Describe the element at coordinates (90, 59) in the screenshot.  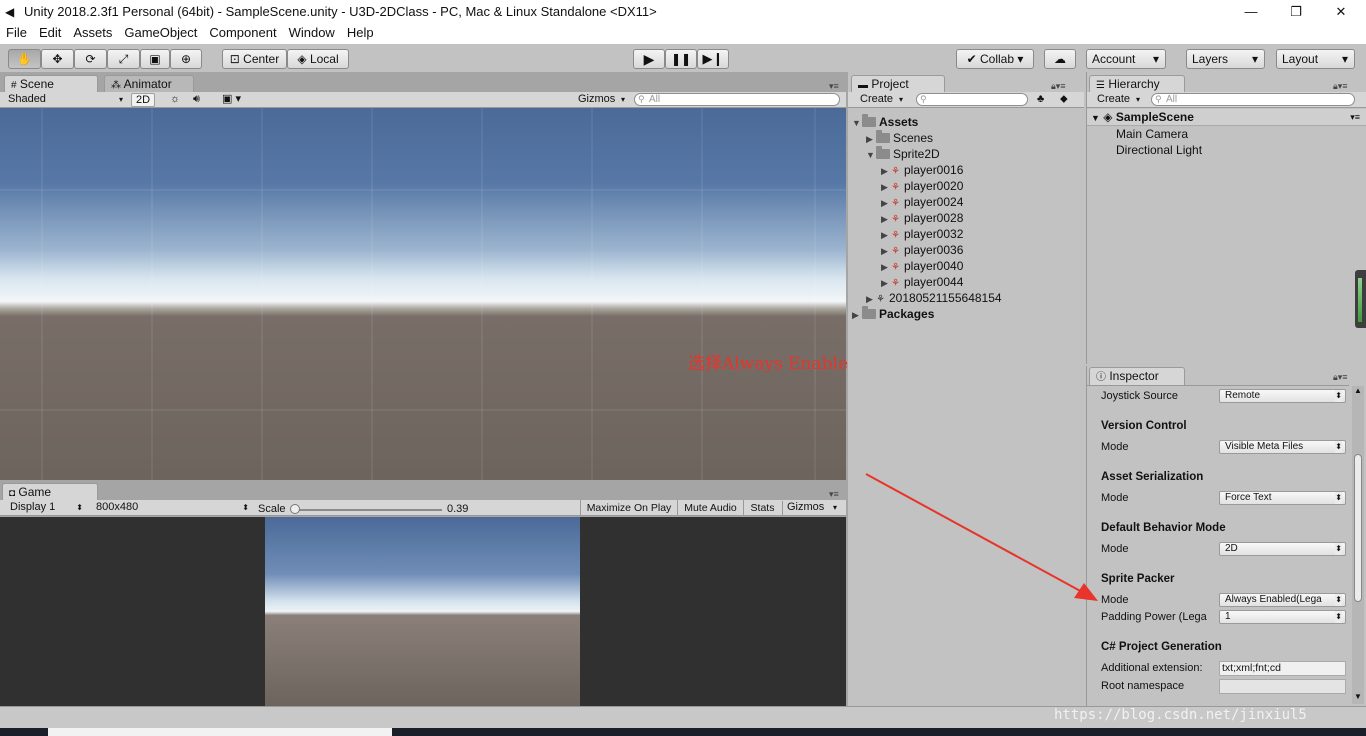
I see `rotate-tool-icon: ⟳` at that location.